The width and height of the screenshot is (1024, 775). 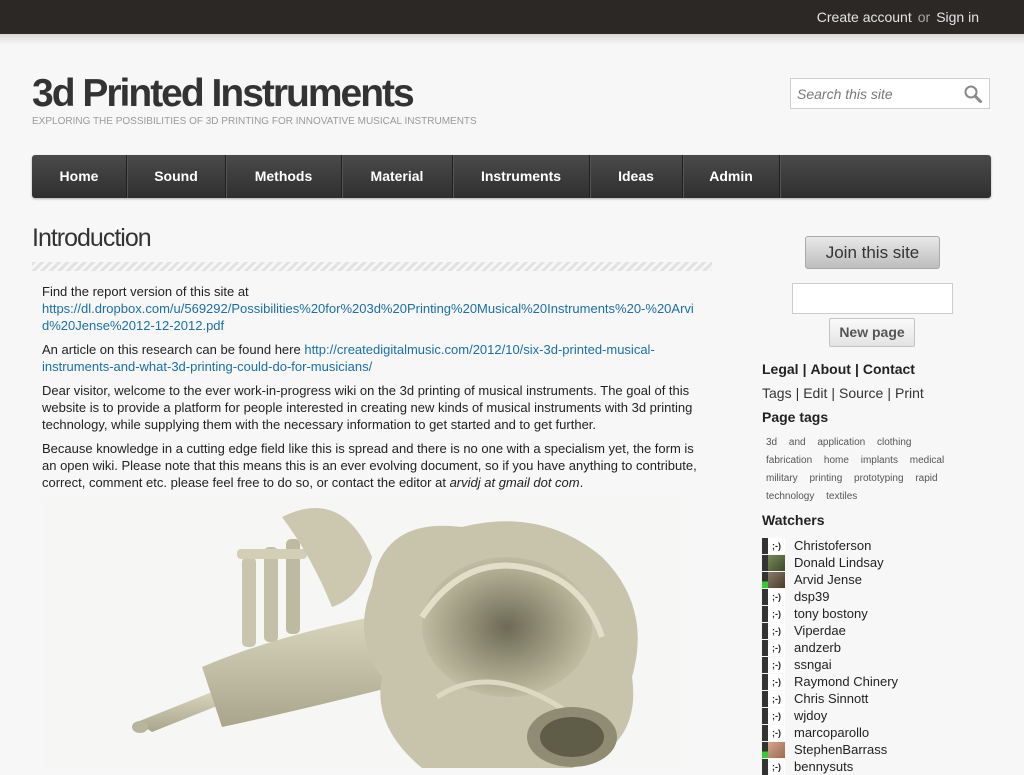 I want to click on tag-link: clothing, so click(x=894, y=442).